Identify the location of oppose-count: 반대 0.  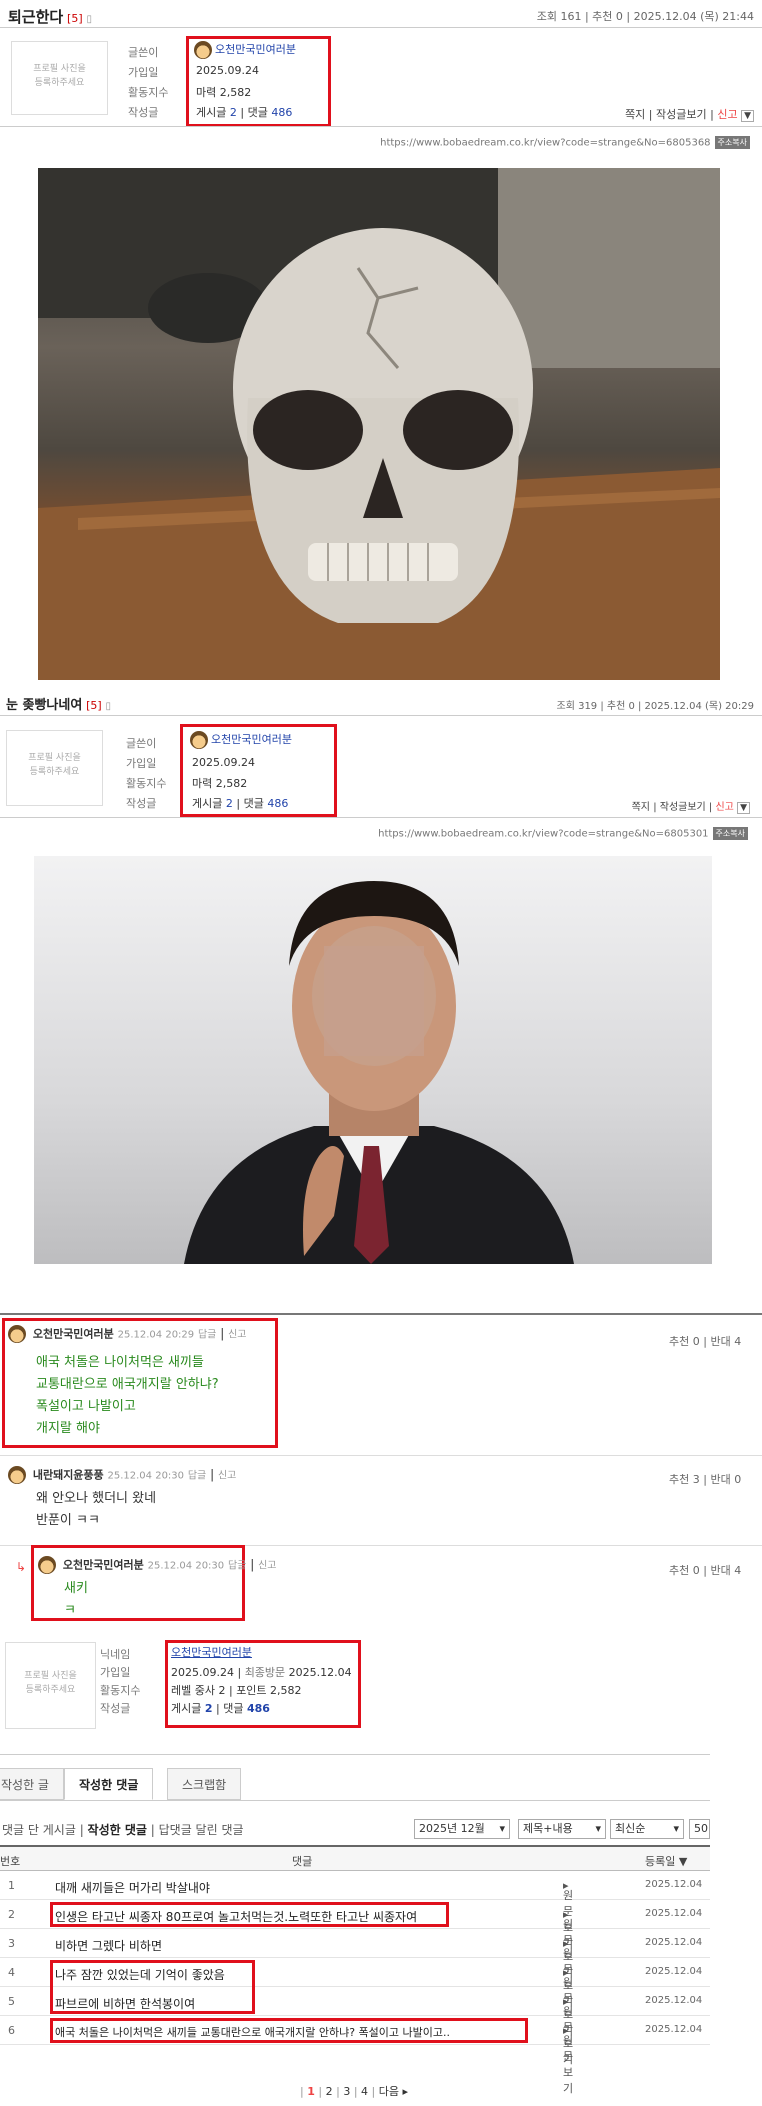
(725, 1479).